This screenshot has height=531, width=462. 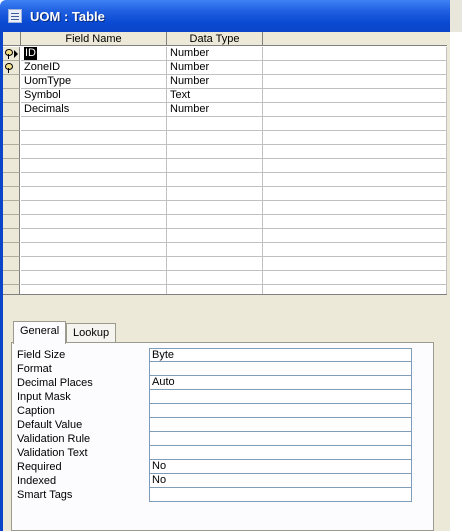 I want to click on field-name-cell: ID, so click(x=94, y=54).